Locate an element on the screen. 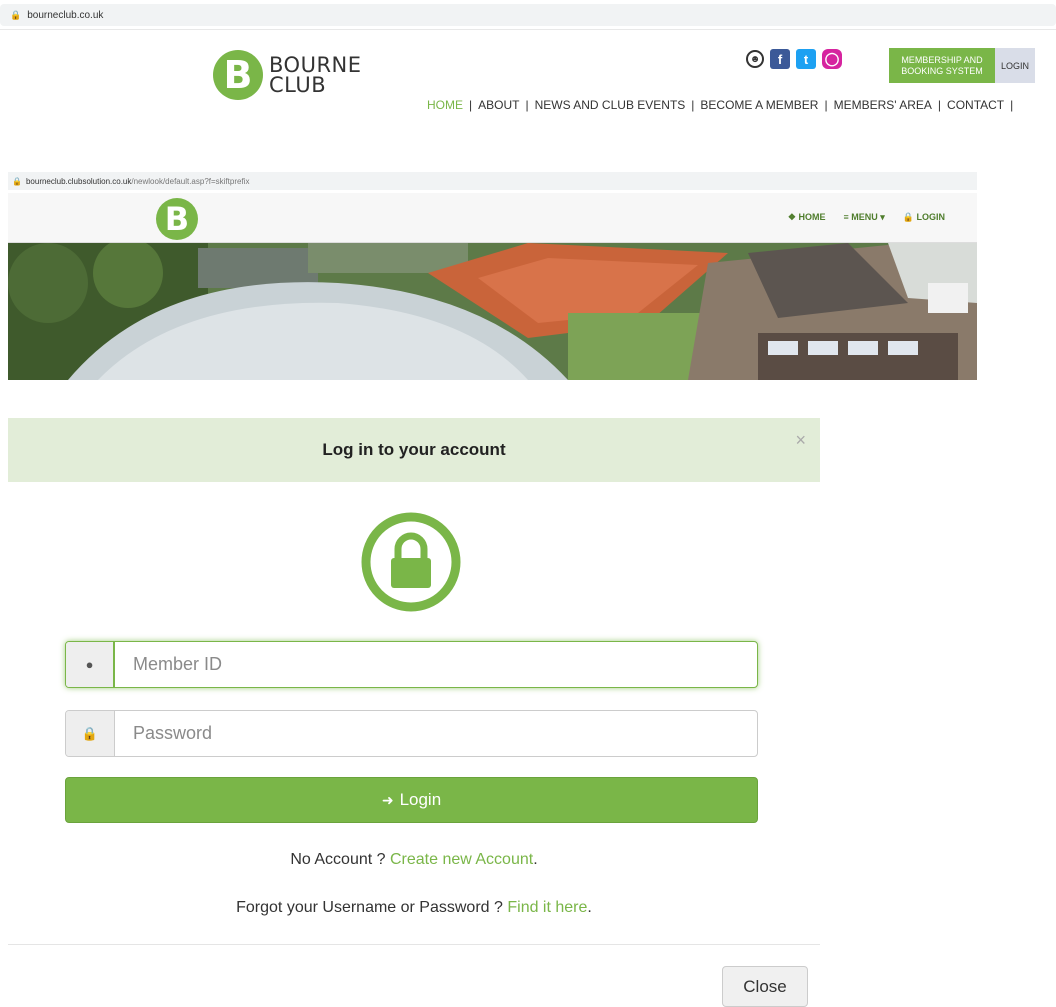 The image size is (1056, 1007). login-button-label: Login is located at coordinates (420, 799).